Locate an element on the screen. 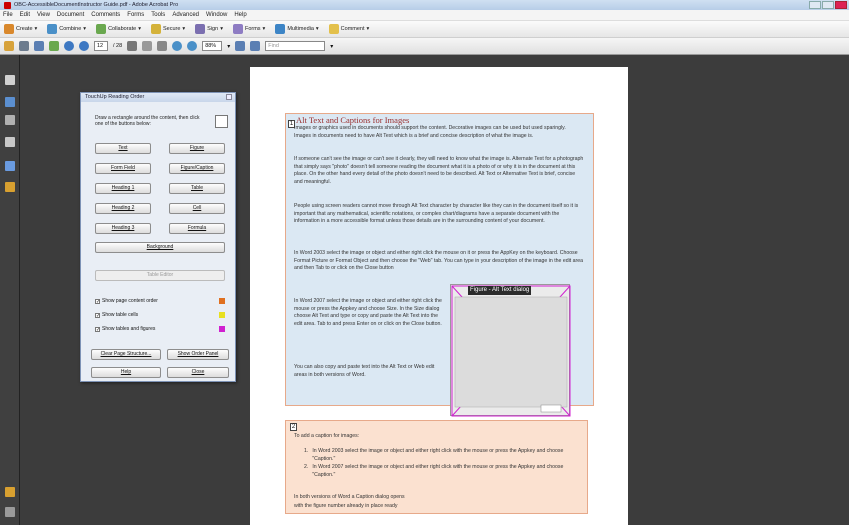 The width and height of the screenshot is (849, 525). sign-label: Sign is located at coordinates (213, 29).